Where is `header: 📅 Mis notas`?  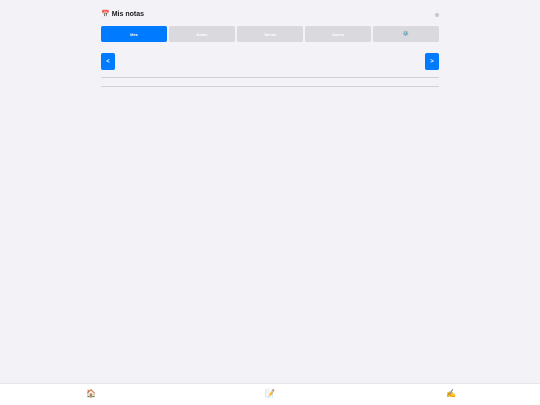 header: 📅 Mis notas is located at coordinates (270, 15).